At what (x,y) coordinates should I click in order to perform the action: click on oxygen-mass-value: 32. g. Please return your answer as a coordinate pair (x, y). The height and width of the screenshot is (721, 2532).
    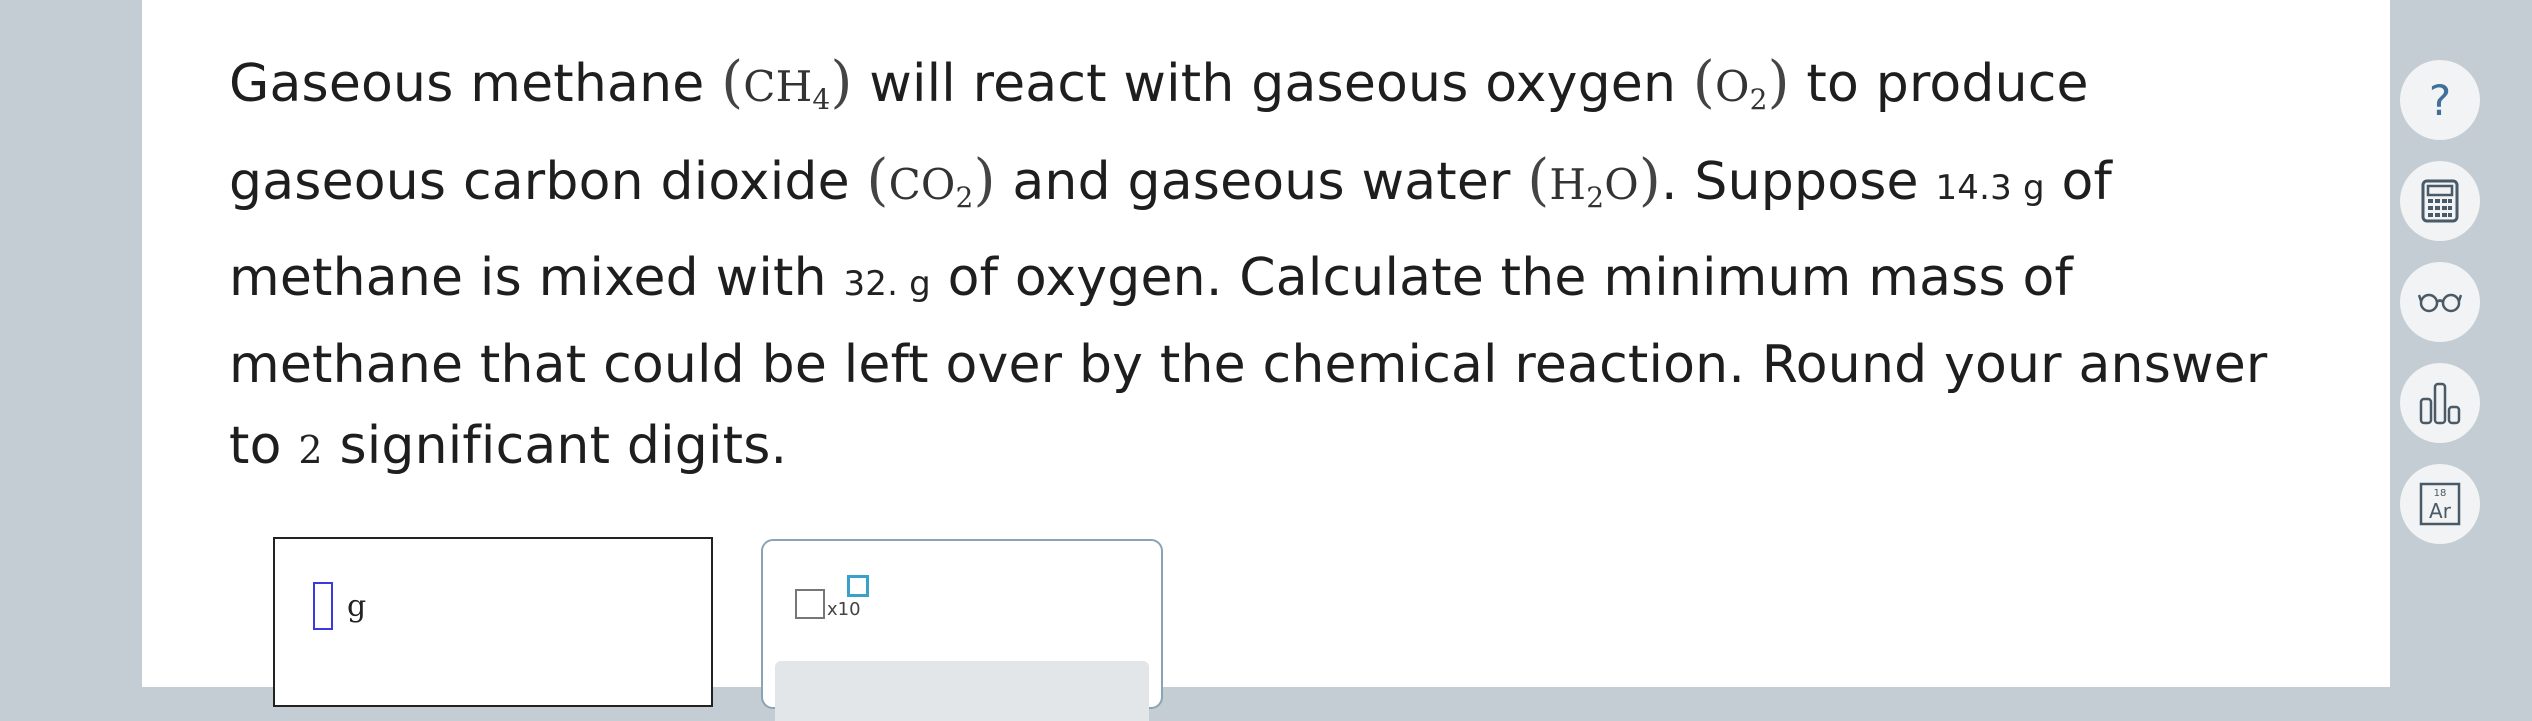
    Looking at the image, I should click on (887, 284).